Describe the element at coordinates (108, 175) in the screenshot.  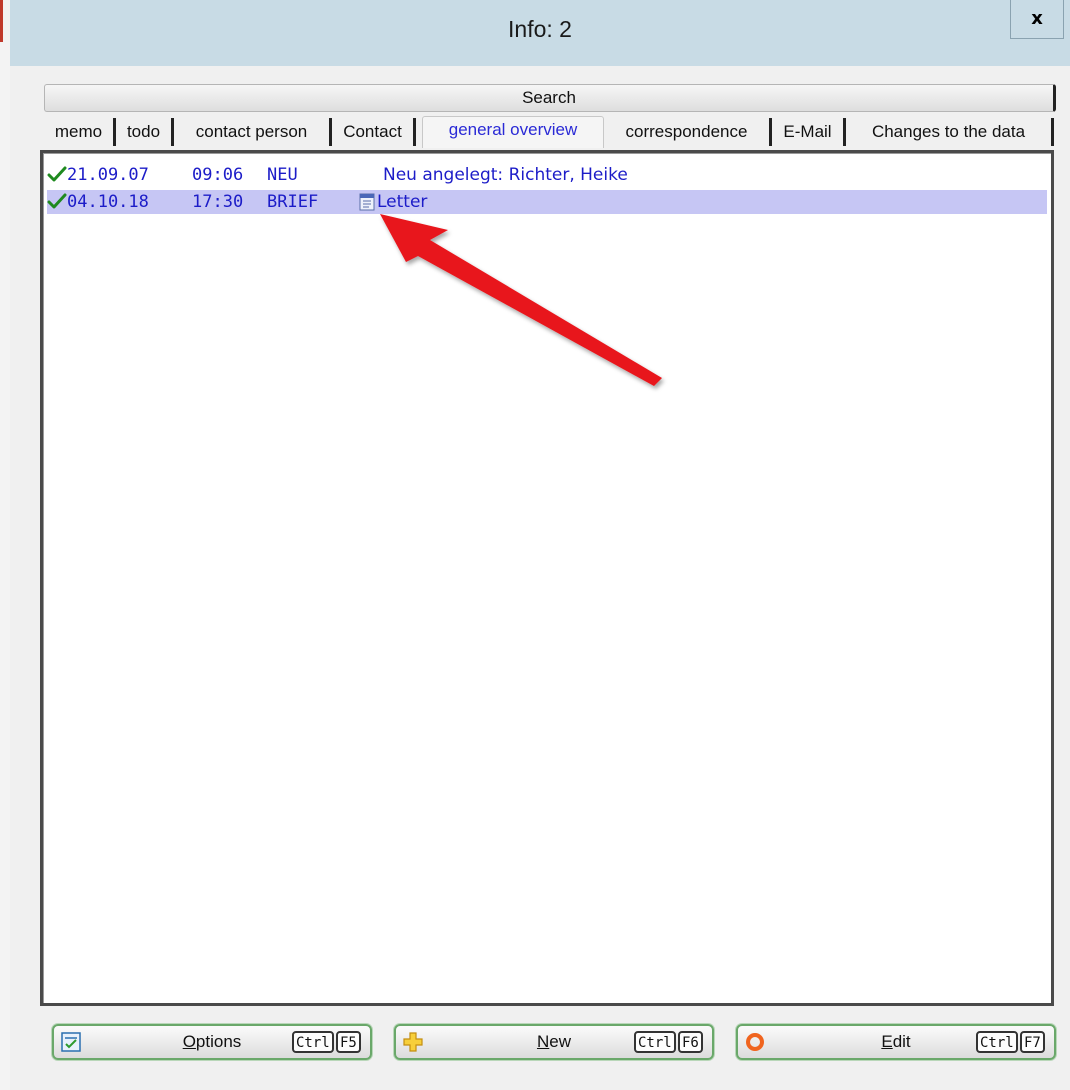
I see `row-date: 21.09.07` at that location.